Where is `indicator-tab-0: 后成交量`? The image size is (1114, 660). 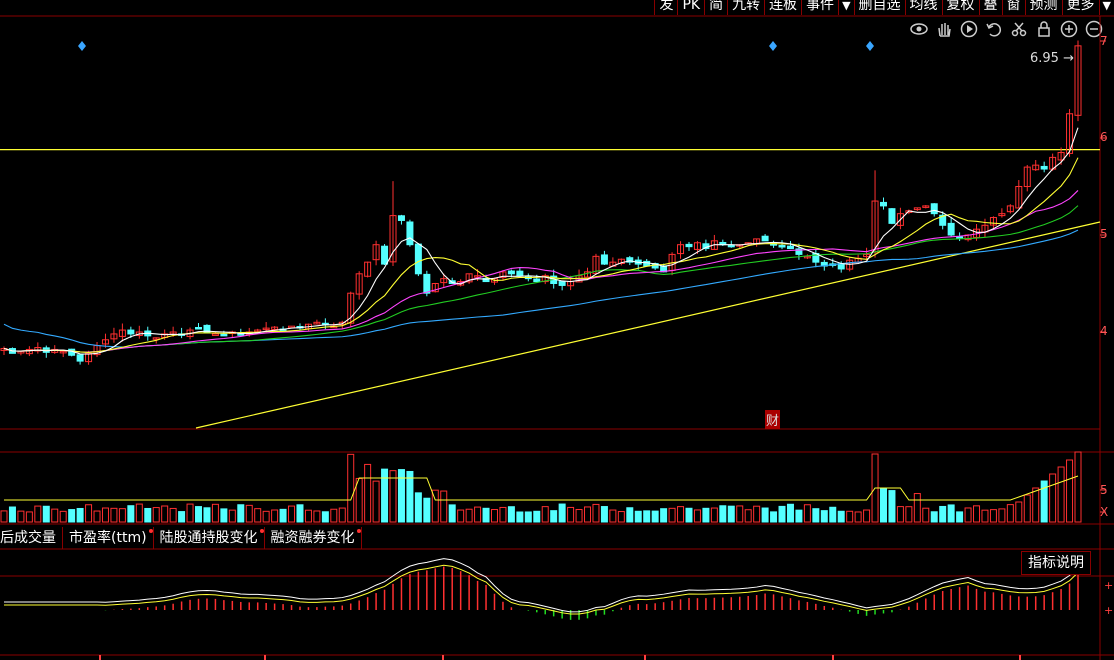
indicator-tab-0: 后成交量 is located at coordinates (31, 538).